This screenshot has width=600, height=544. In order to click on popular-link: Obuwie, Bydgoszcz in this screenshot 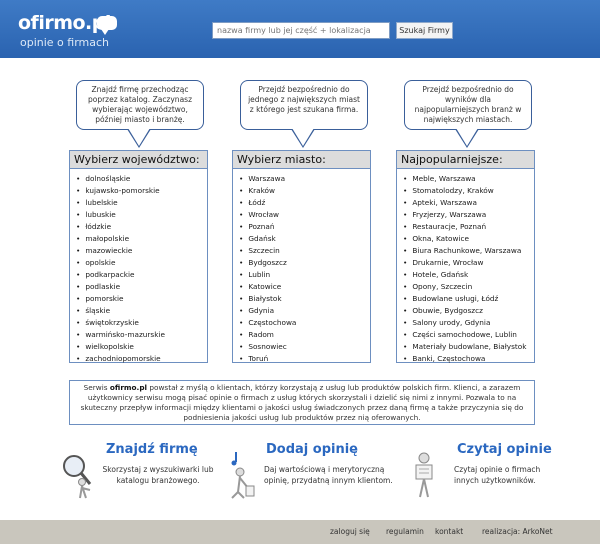, I will do `click(468, 311)`.